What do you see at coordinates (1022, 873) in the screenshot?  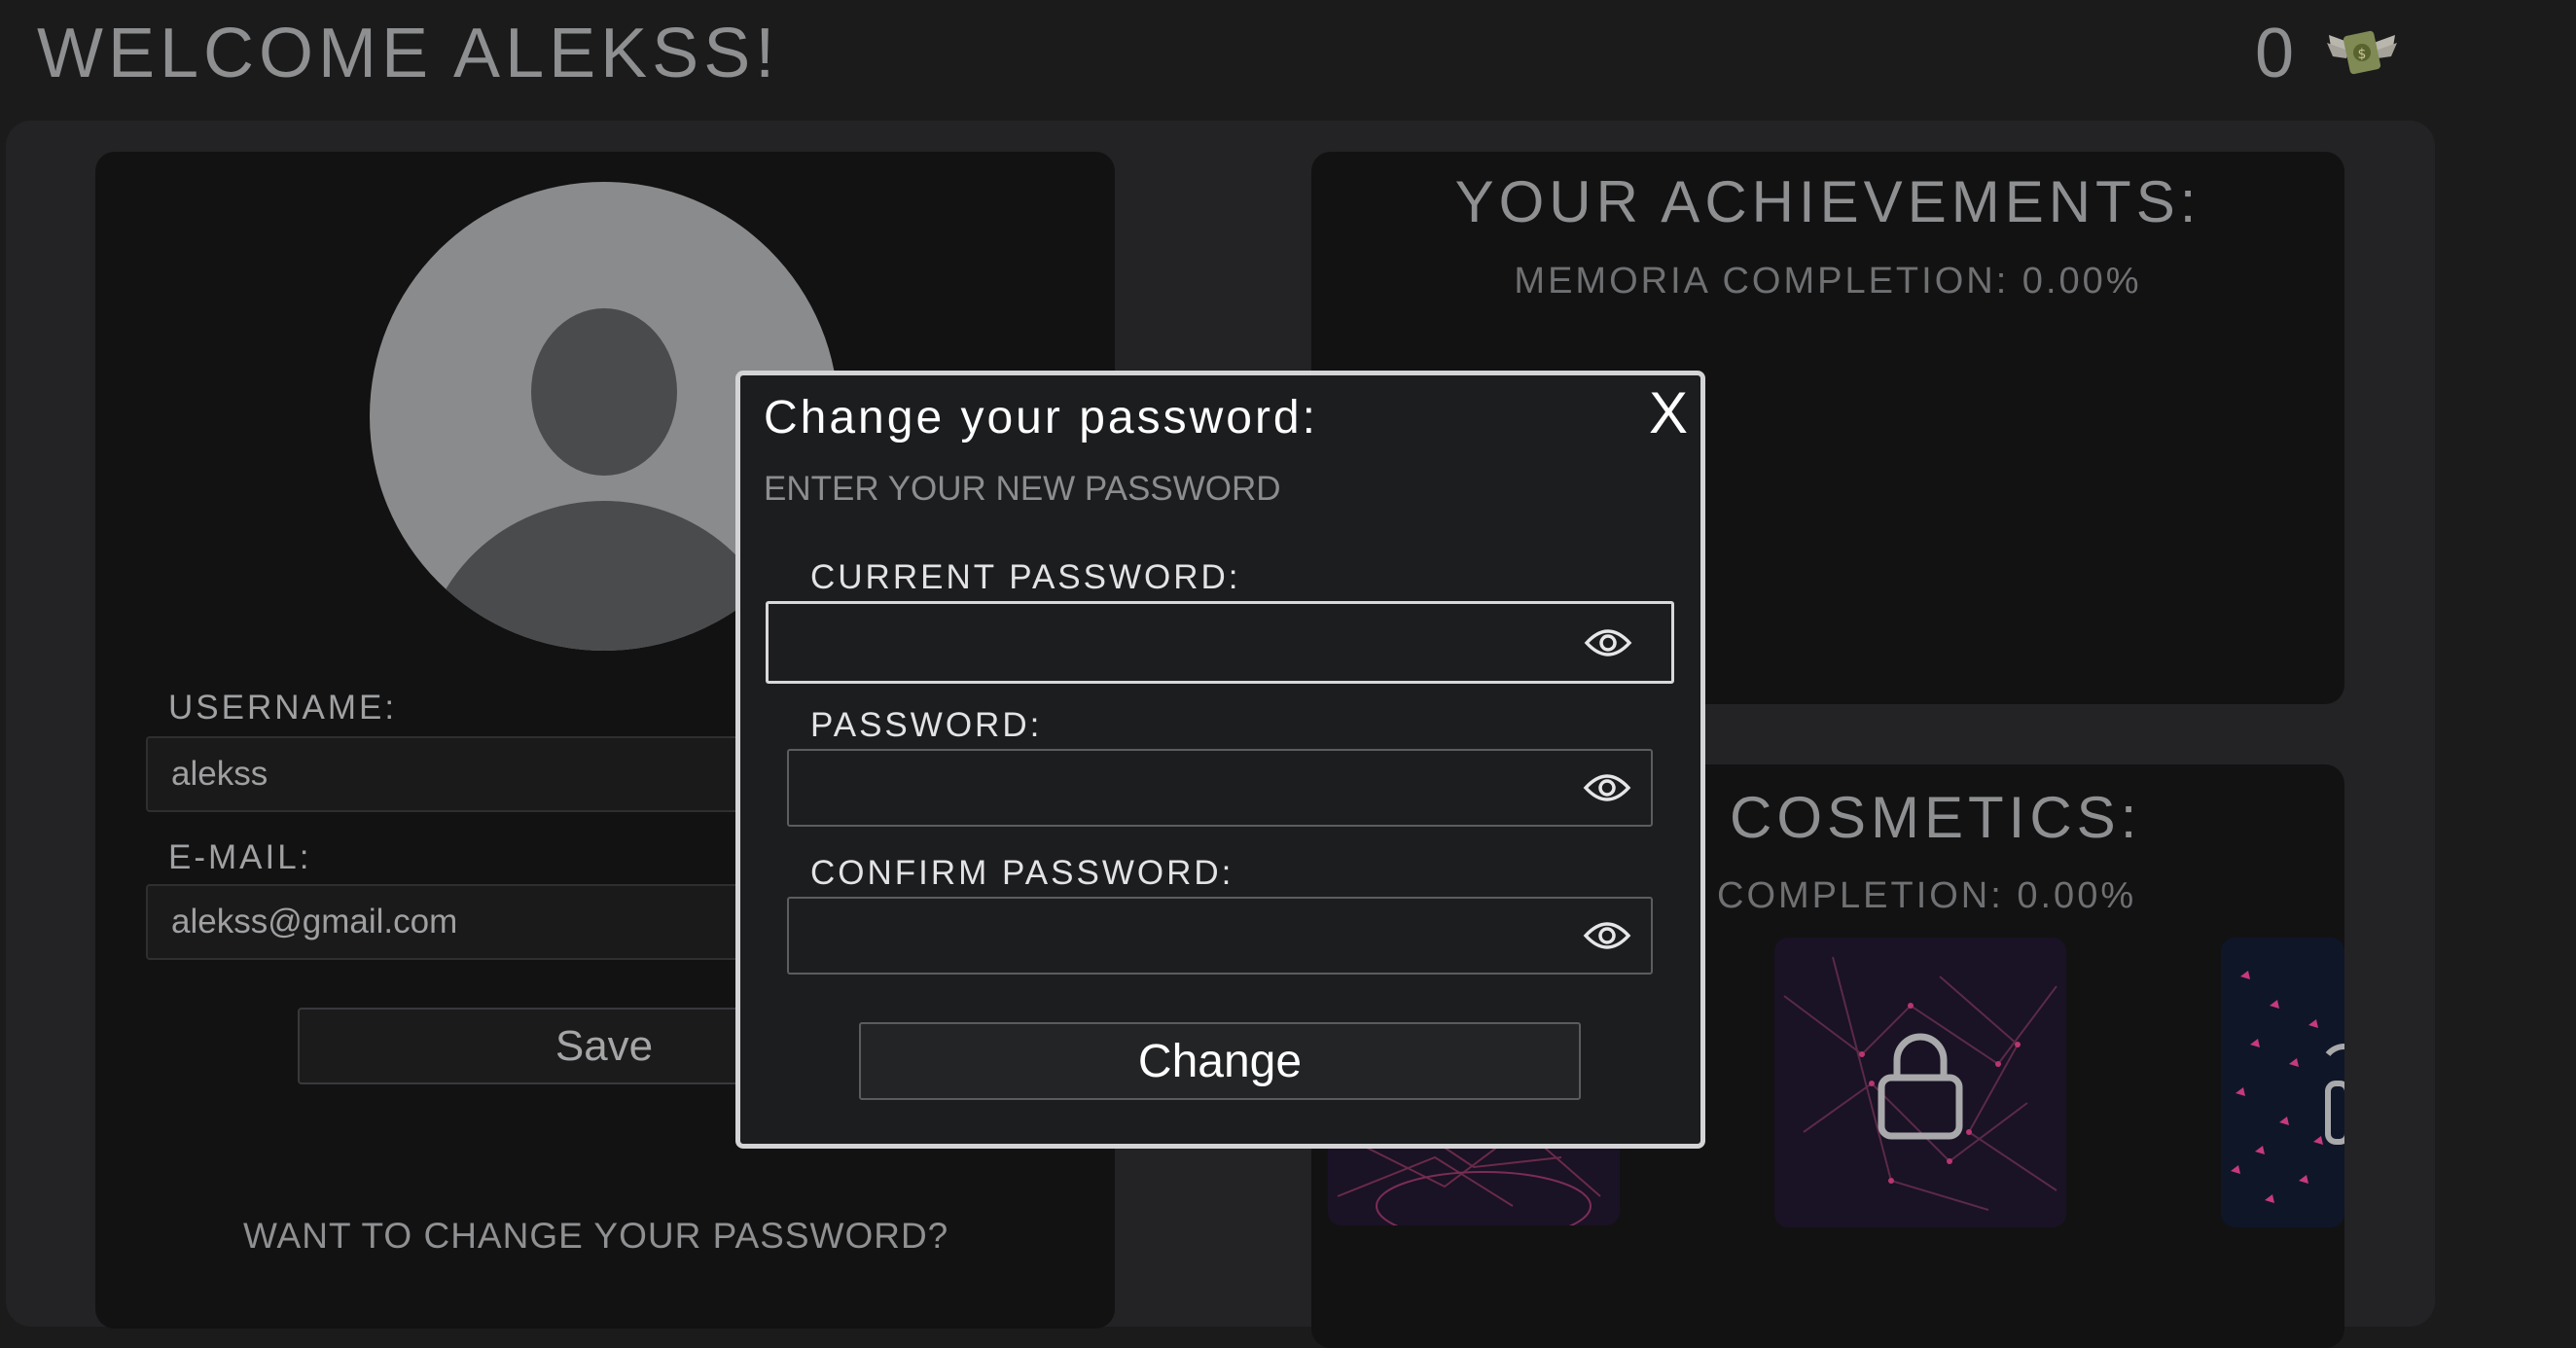 I see `confirm-password-label: CONFIRM PASSWORD:` at bounding box center [1022, 873].